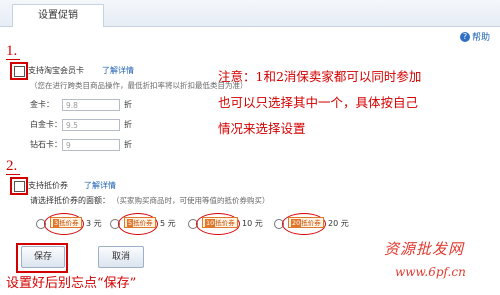 The height and width of the screenshot is (295, 500). What do you see at coordinates (58, 15) in the screenshot?
I see `tab-promotion-settings: 设置促销` at bounding box center [58, 15].